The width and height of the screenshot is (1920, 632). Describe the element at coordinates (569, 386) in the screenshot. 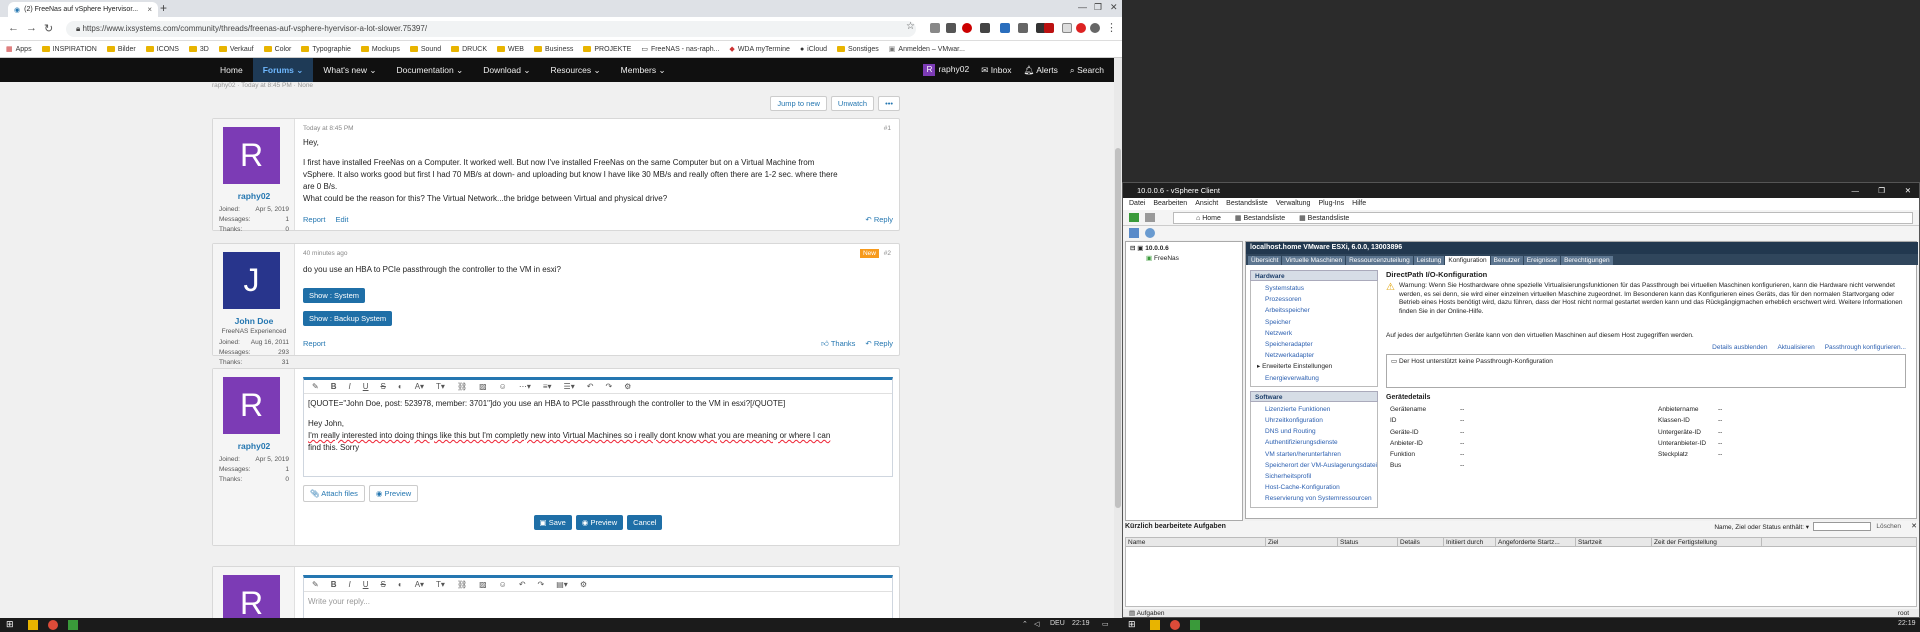

I see `list-icon: ☰▾` at that location.